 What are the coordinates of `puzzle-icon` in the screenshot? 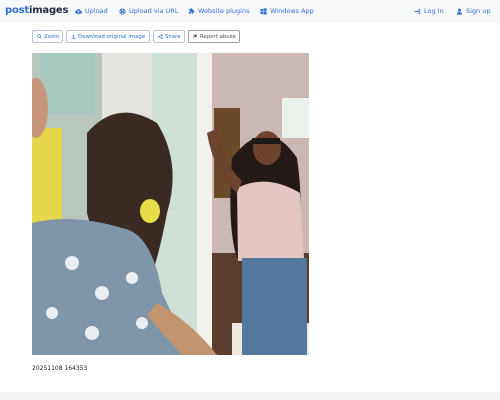 It's located at (191, 10).